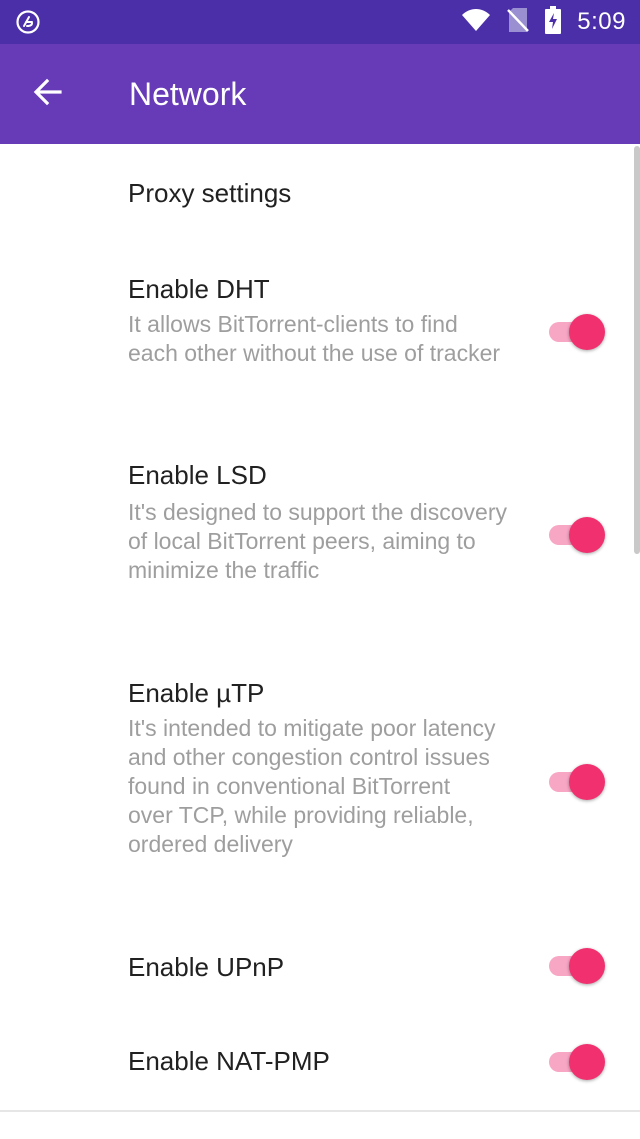 This screenshot has width=640, height=1139. I want to click on nat-pmp-toggle, so click(577, 1062).